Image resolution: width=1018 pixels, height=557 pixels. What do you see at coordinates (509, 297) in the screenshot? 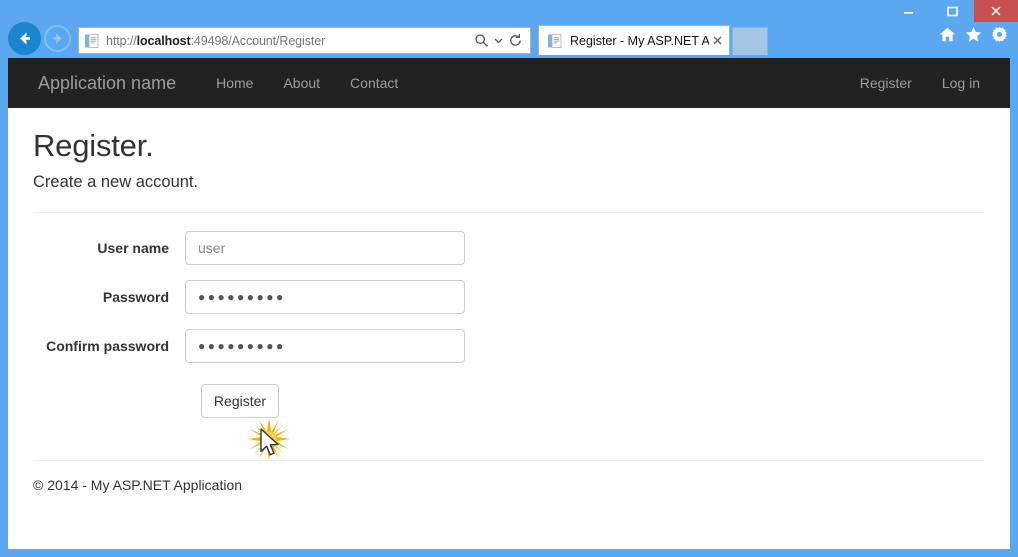
I see `form-row-password: Password ●●●●●●●●●` at bounding box center [509, 297].